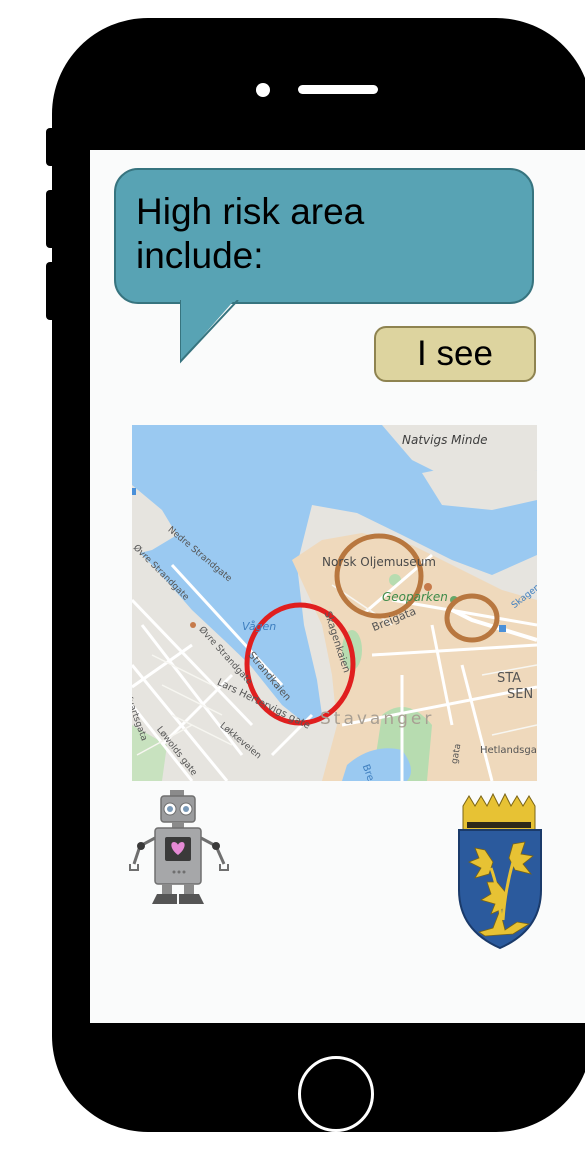 The height and width of the screenshot is (1152, 585). What do you see at coordinates (509, 678) in the screenshot?
I see `map-label-sta: STA` at bounding box center [509, 678].